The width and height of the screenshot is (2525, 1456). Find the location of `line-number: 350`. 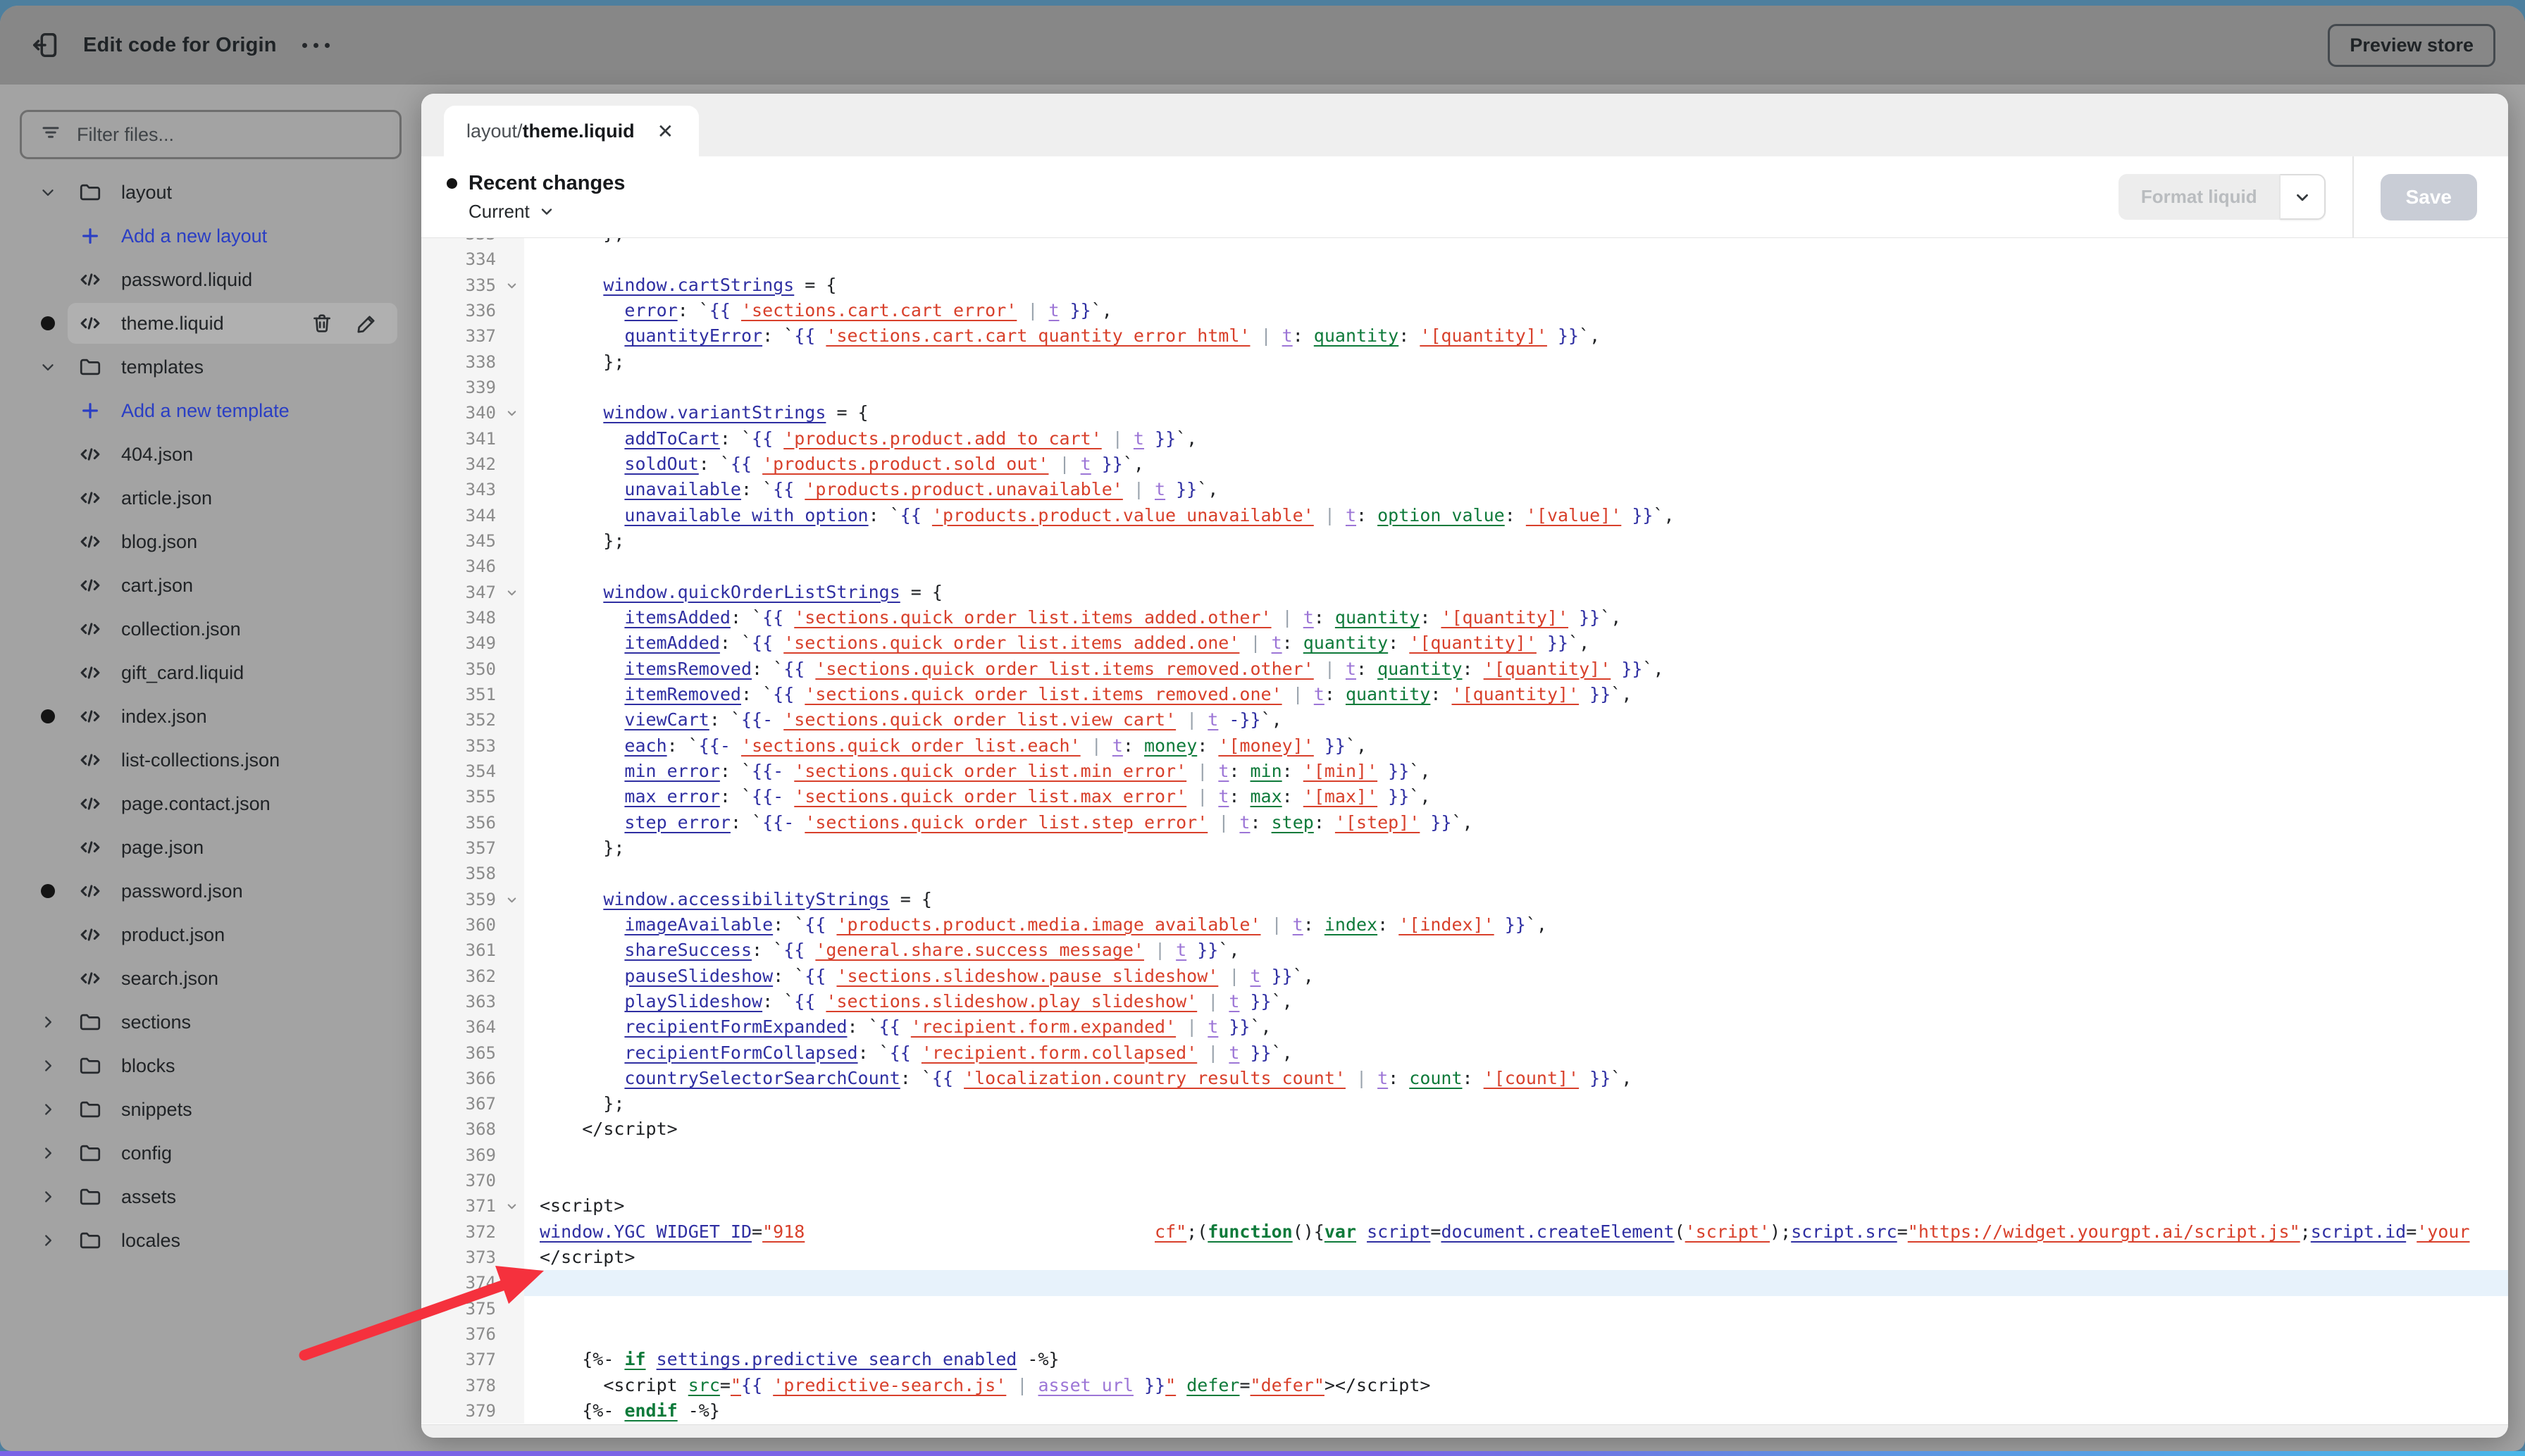

line-number: 350 is located at coordinates (472, 669).